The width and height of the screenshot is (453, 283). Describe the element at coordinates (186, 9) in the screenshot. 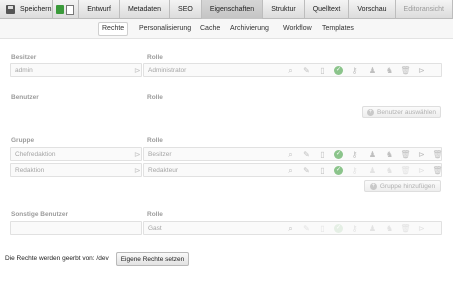

I see `tab-seo: SEO` at that location.